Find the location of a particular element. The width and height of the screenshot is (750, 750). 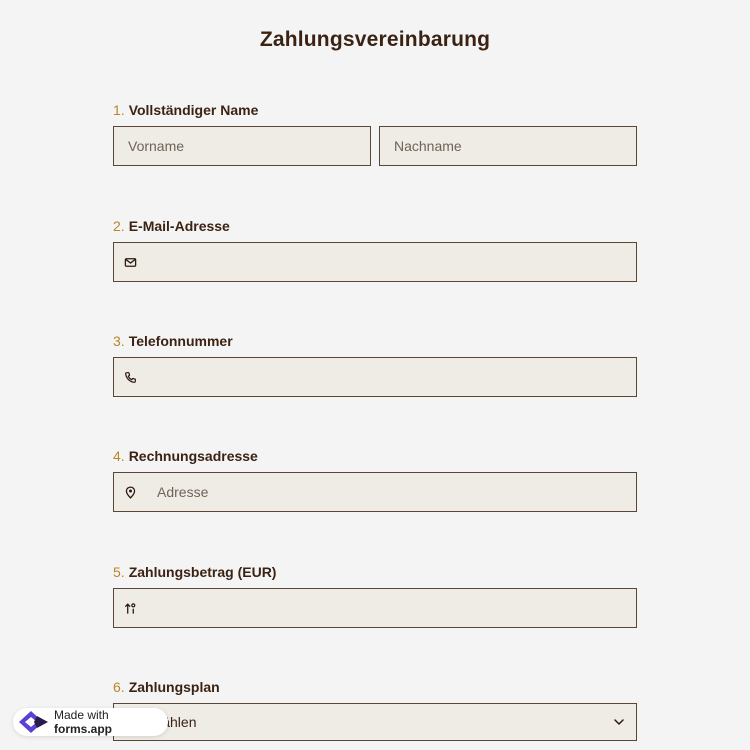

question-number: 5. is located at coordinates (119, 572).